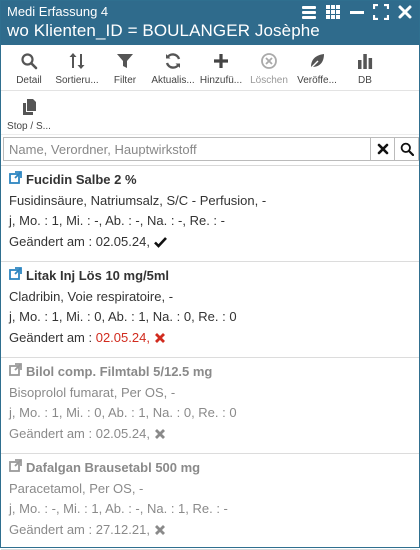 The height and width of the screenshot is (550, 420). Describe the element at coordinates (98, 275) in the screenshot. I see `medication-name: Litak Inj Lös 10 mg/5ml` at that location.